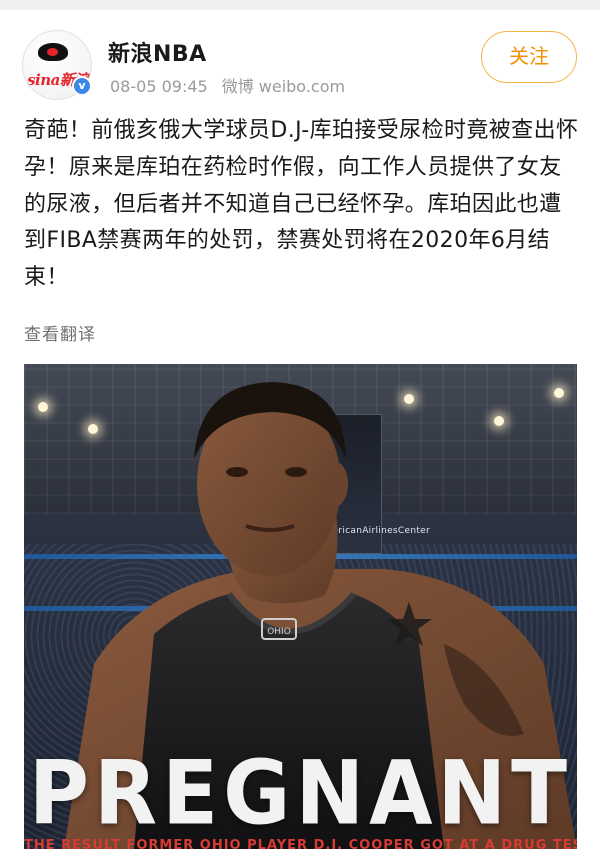 The image size is (600, 849). What do you see at coordinates (82, 86) in the screenshot?
I see `verified-badge-icon: v` at bounding box center [82, 86].